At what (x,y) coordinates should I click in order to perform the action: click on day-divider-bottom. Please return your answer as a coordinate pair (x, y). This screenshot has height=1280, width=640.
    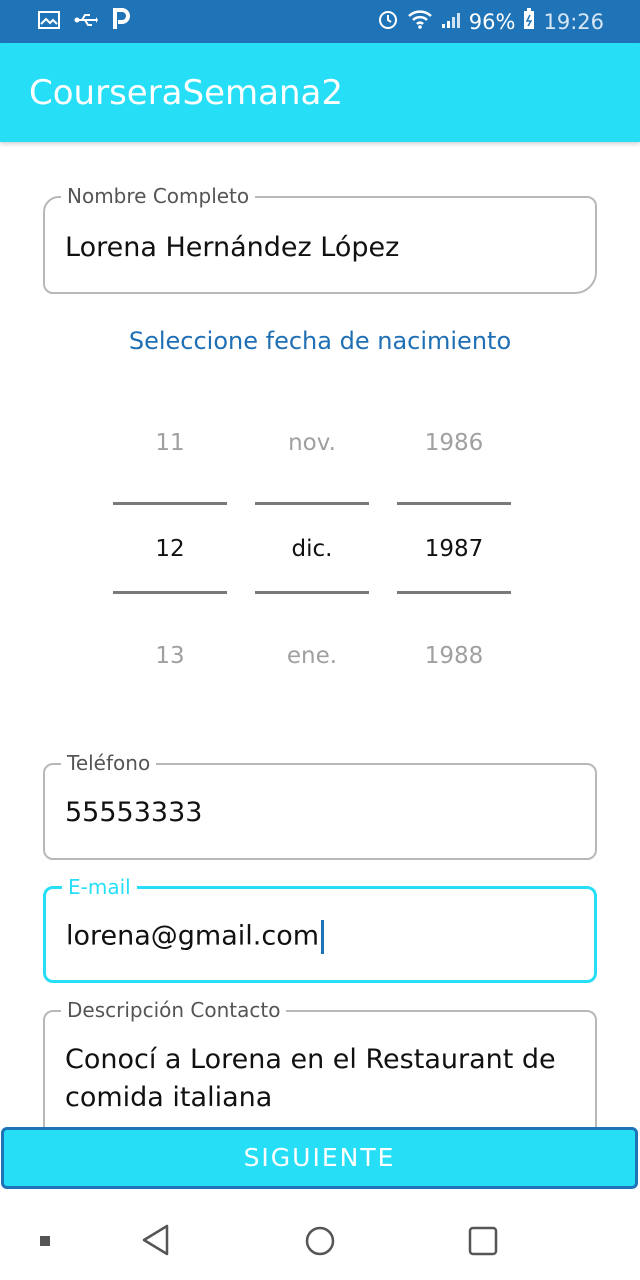
    Looking at the image, I should click on (170, 592).